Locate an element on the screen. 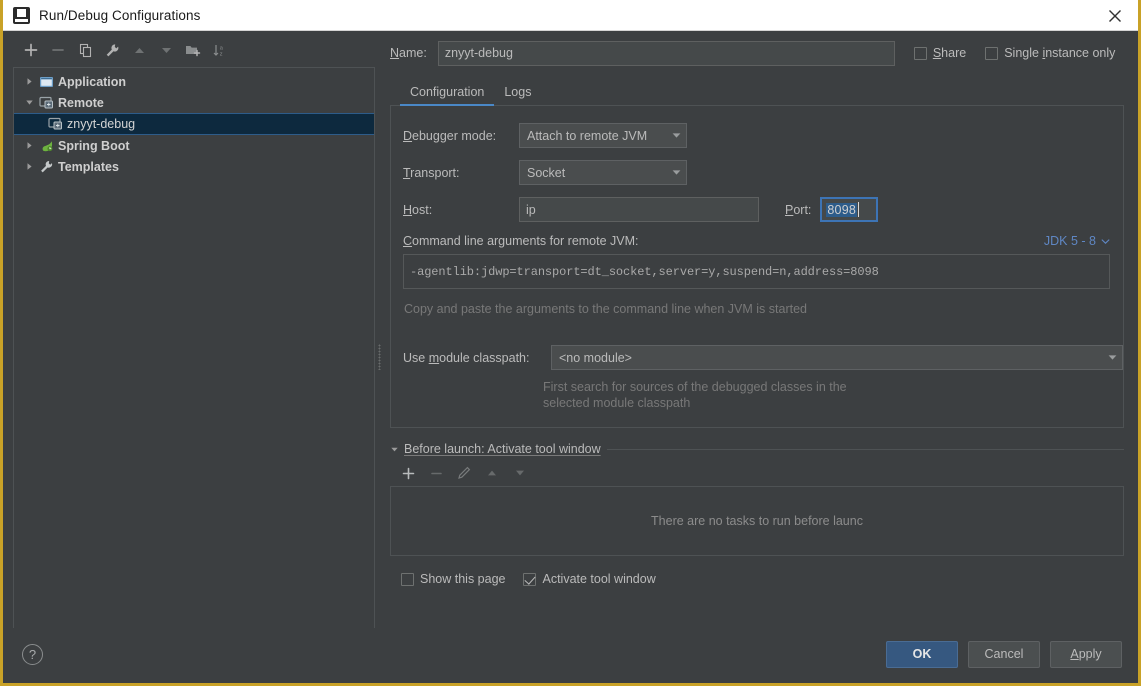 This screenshot has height=686, width=1141. intellij-idea-icon is located at coordinates (21, 15).